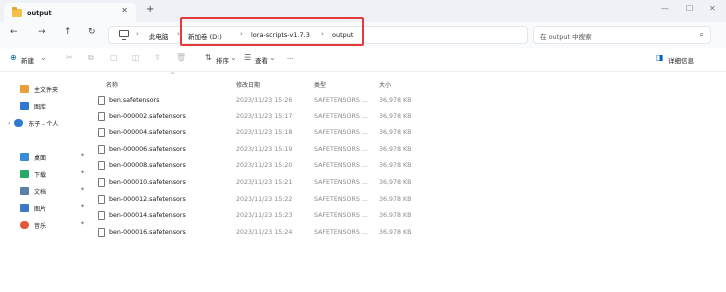  Describe the element at coordinates (91, 58) in the screenshot. I see `copy-icon: ⧉` at that location.